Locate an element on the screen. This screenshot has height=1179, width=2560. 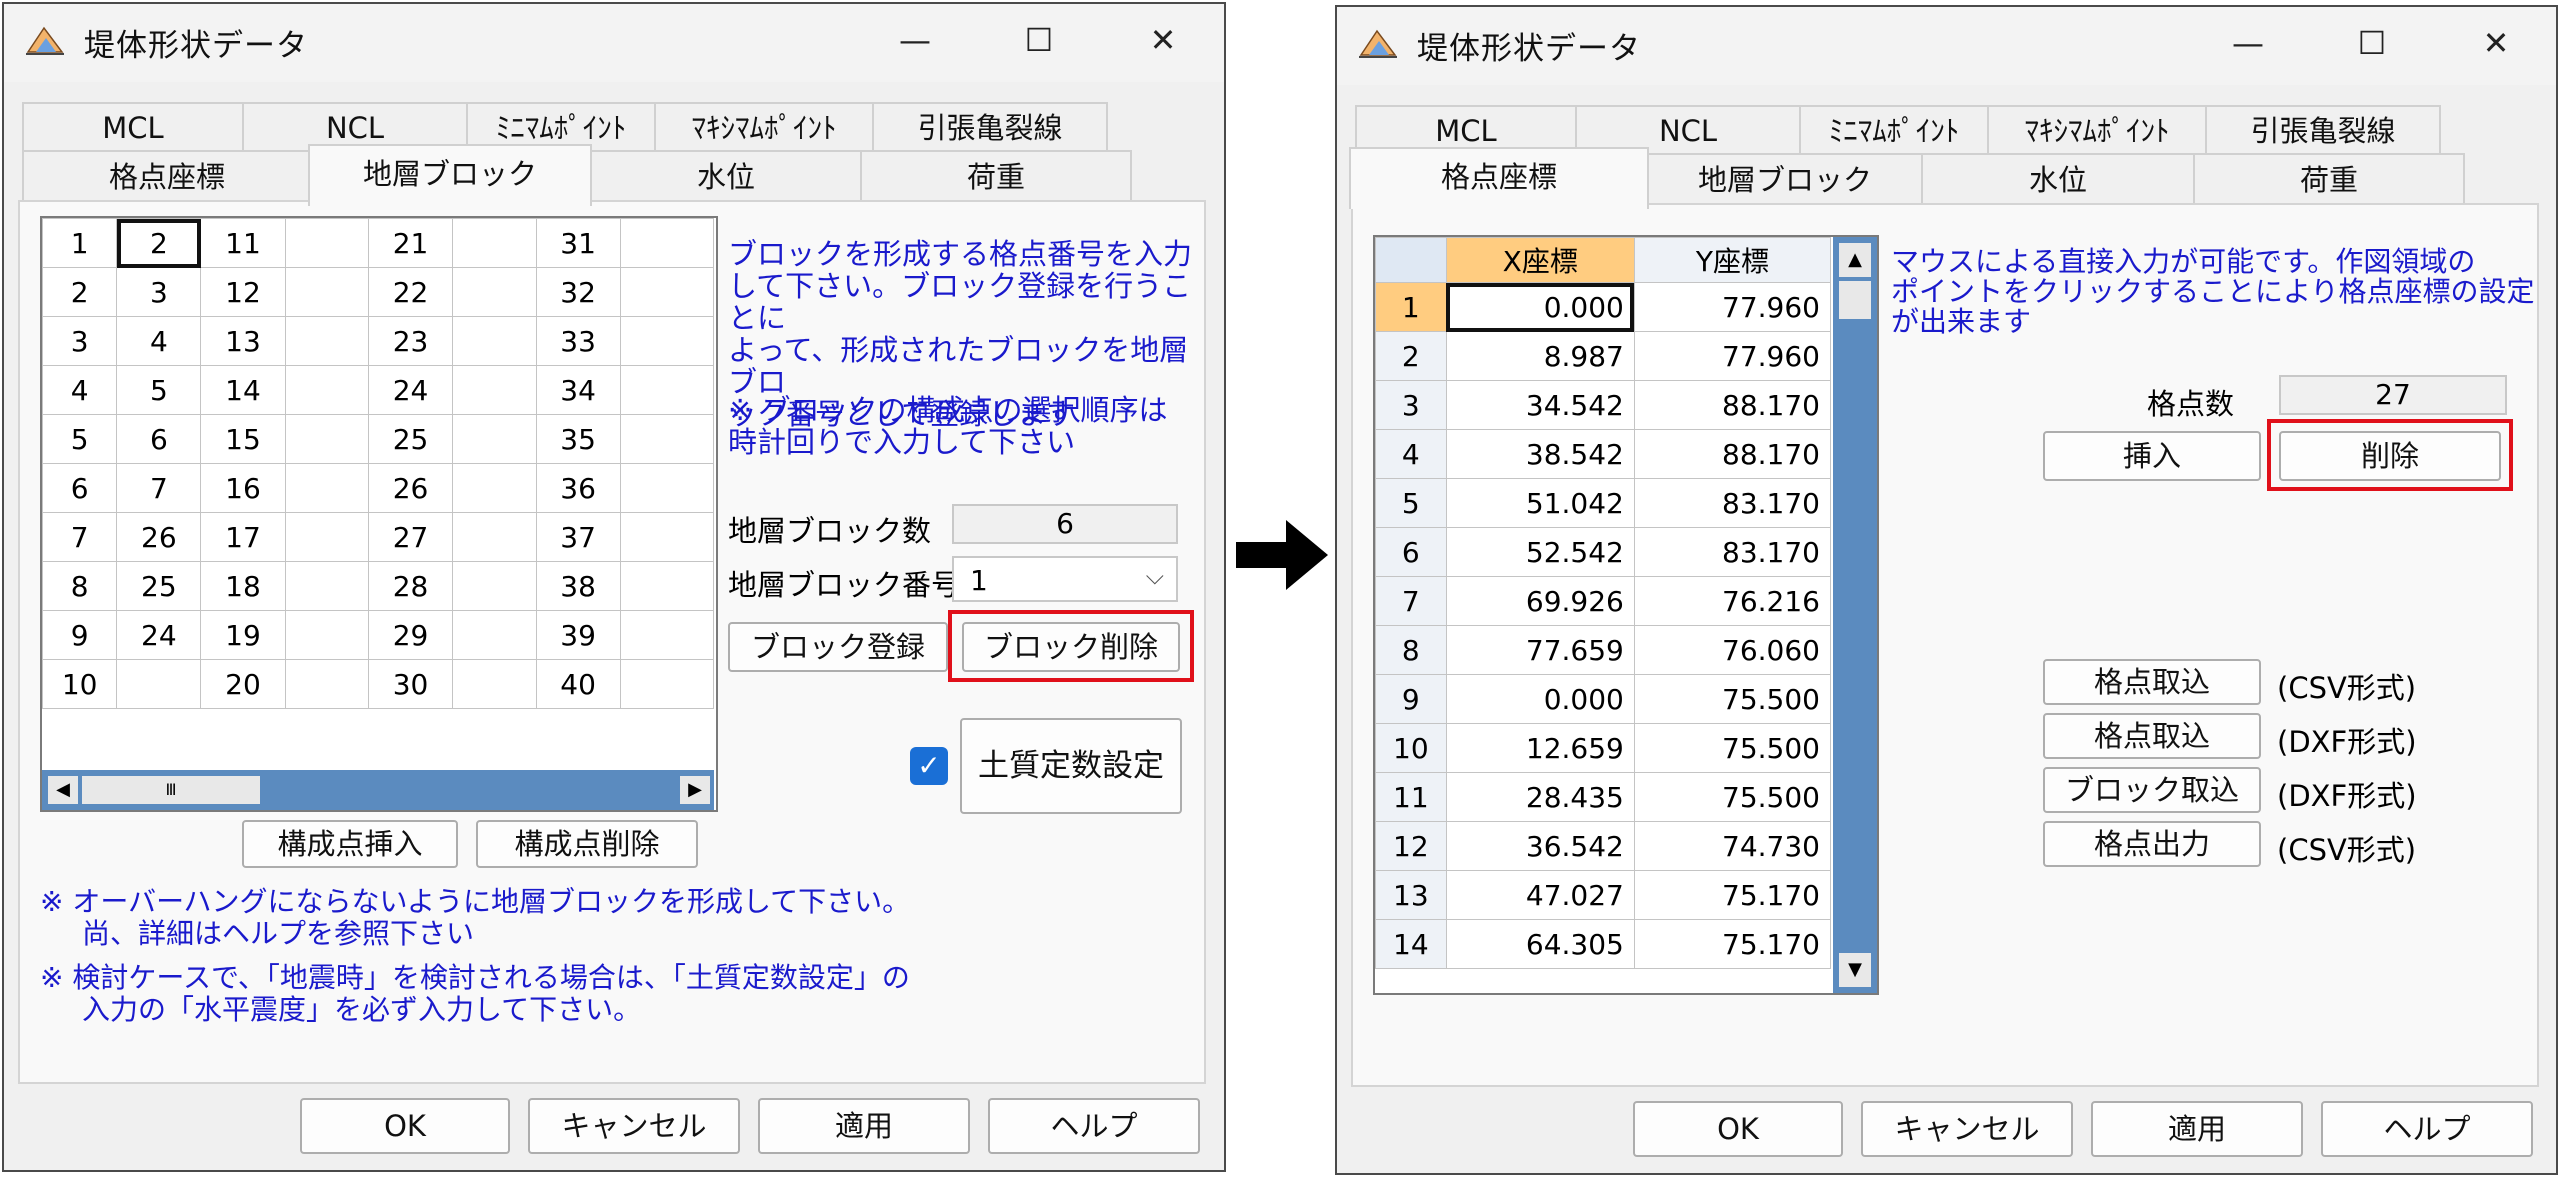
x-coordinate-cell: 69.926 is located at coordinates (1540, 601).